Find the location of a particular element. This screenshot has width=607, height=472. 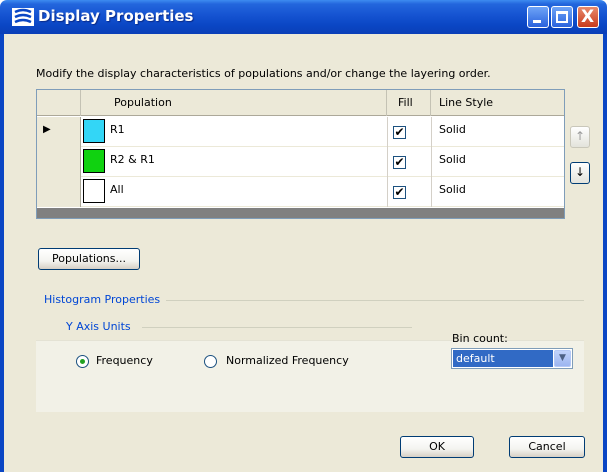

chevron-down-icon: ▼ is located at coordinates (562, 358).